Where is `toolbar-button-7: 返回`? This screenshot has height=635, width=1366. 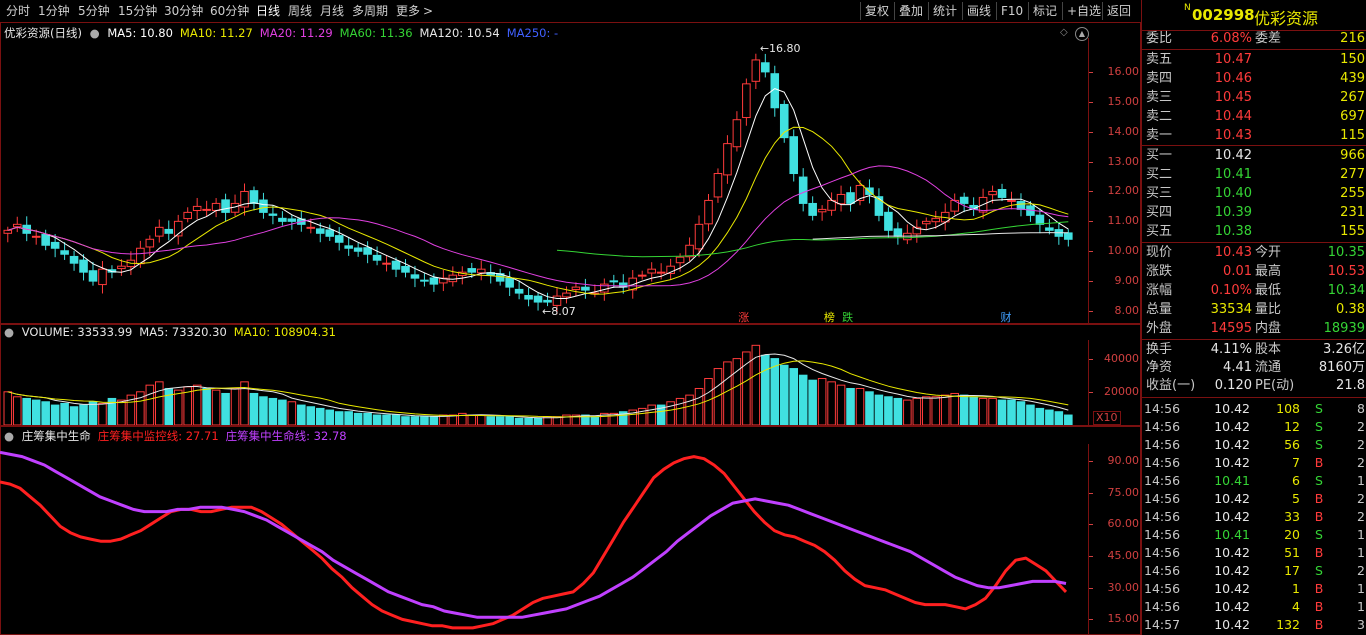
toolbar-button-7: 返回 is located at coordinates (1118, 11).